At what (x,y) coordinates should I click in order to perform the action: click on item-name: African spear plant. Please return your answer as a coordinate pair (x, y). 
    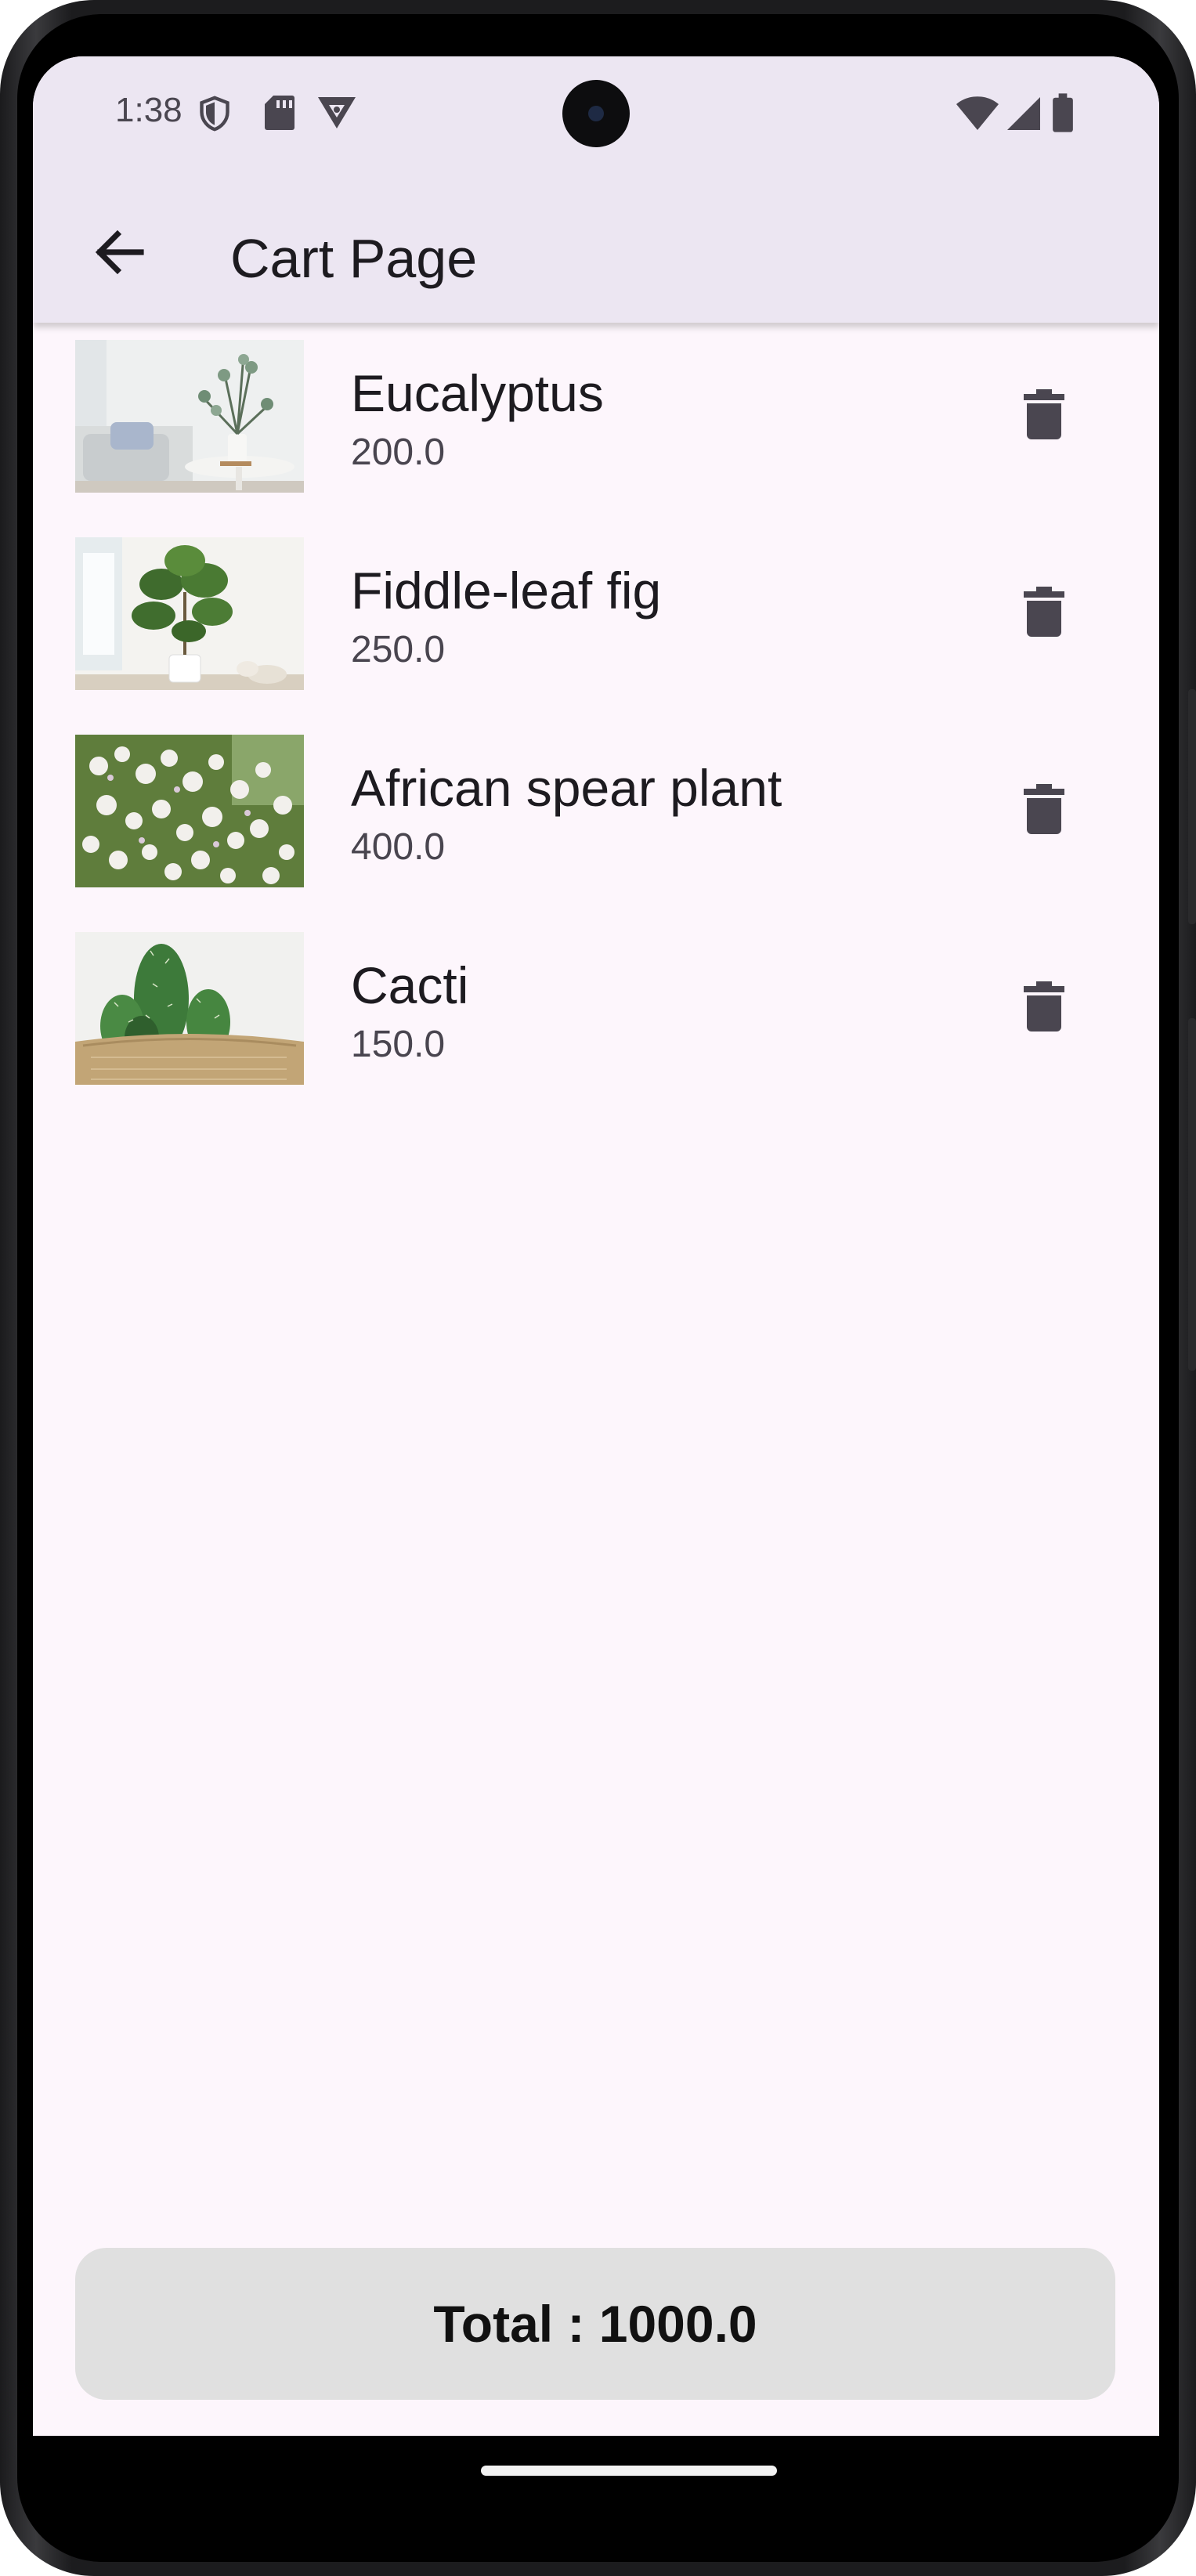
    Looking at the image, I should click on (566, 788).